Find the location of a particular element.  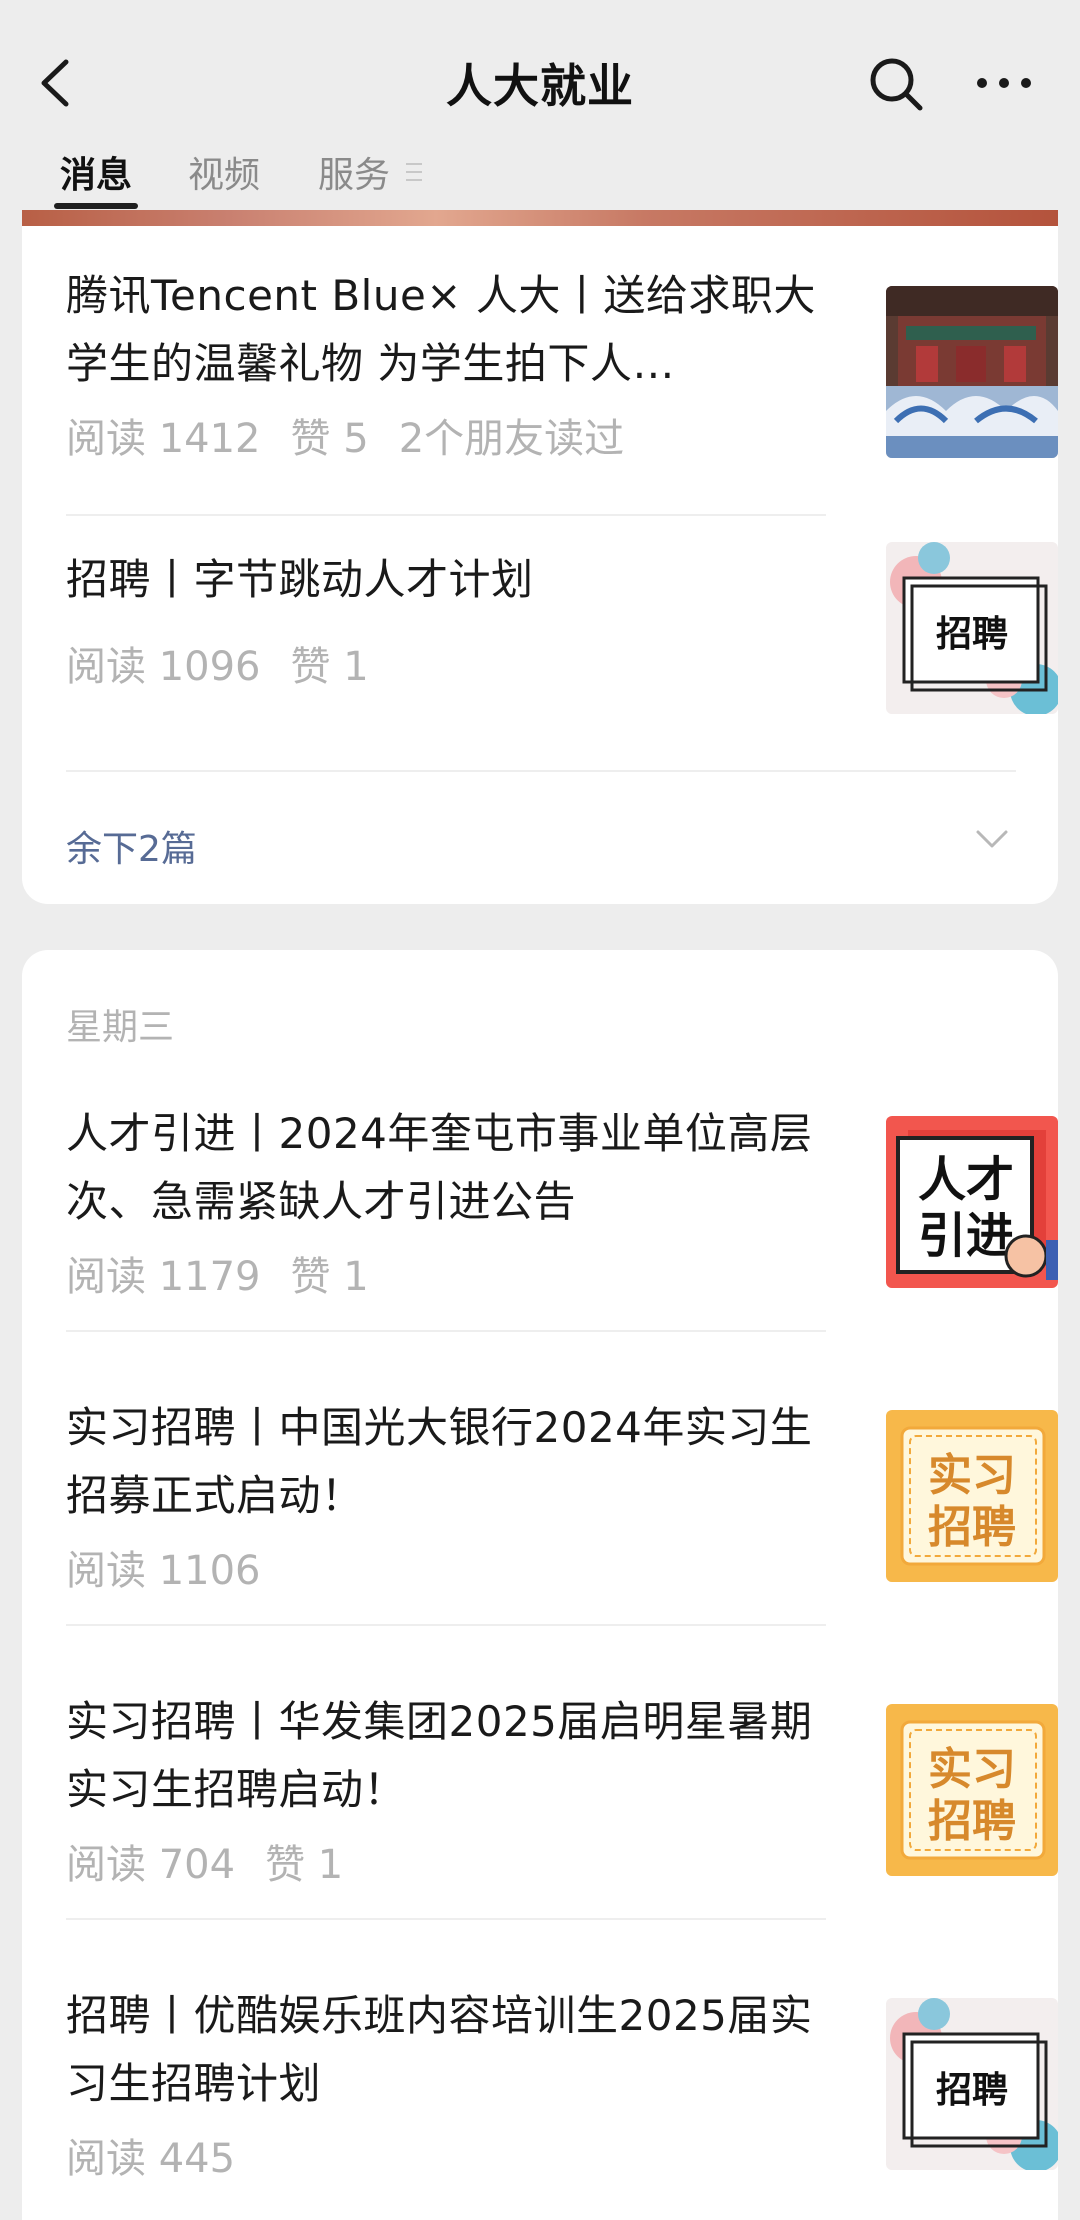

article-thumbnail: 人才 引进 is located at coordinates (972, 1202).